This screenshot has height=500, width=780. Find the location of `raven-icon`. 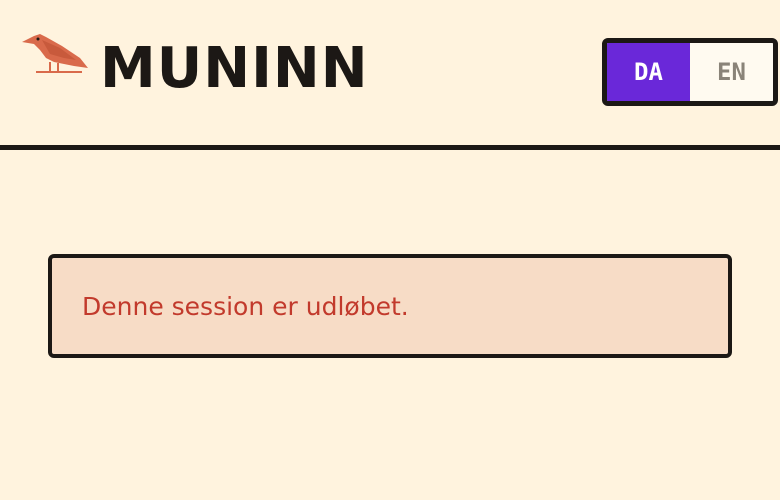

raven-icon is located at coordinates (55, 53).